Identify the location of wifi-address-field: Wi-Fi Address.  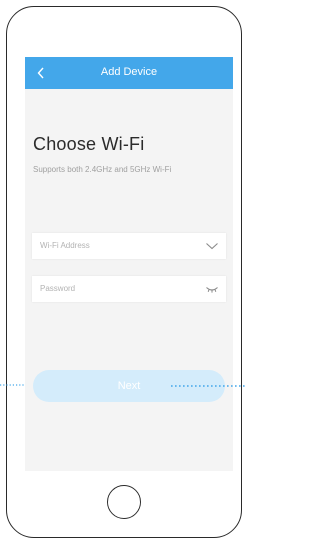
(129, 246).